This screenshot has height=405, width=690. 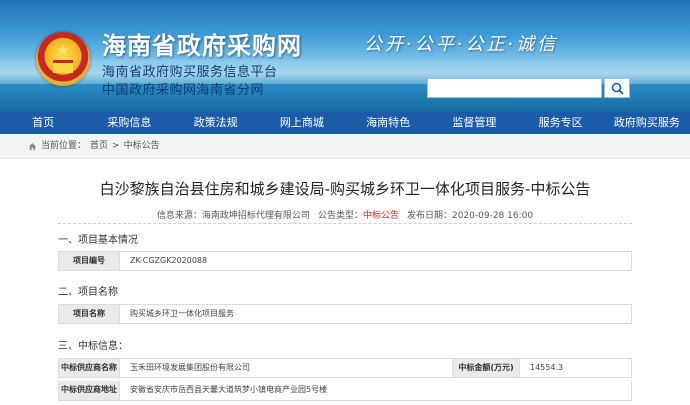 What do you see at coordinates (492, 216) in the screenshot?
I see `date-value: 2020-09-28 16:00` at bounding box center [492, 216].